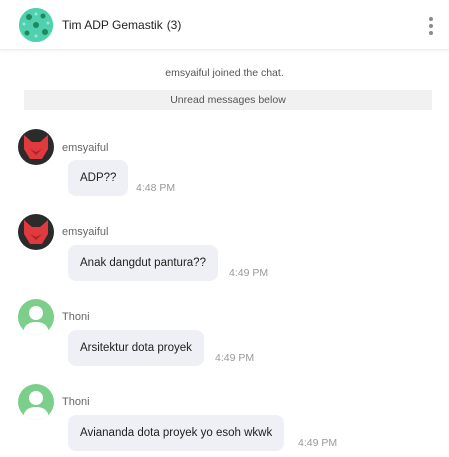 The image size is (449, 457). What do you see at coordinates (224, 25) in the screenshot?
I see `chat-header: Tim ADP Gemastik (3)` at bounding box center [224, 25].